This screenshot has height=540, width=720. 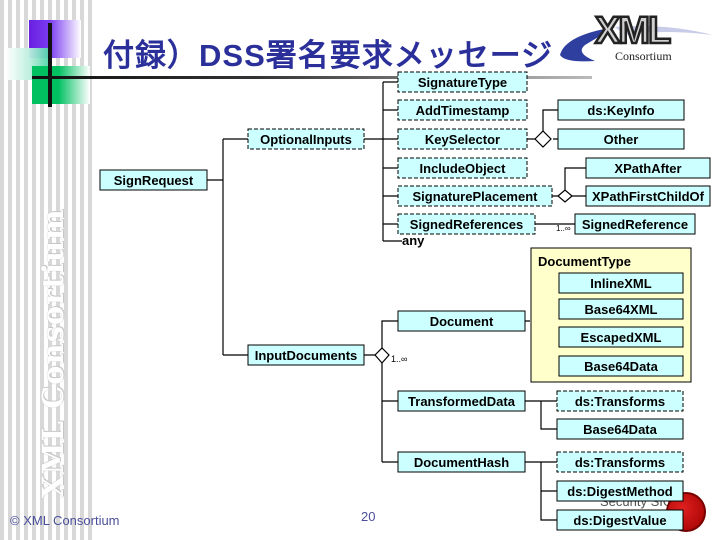 I want to click on node-label: XPathAfter, so click(x=647, y=168).